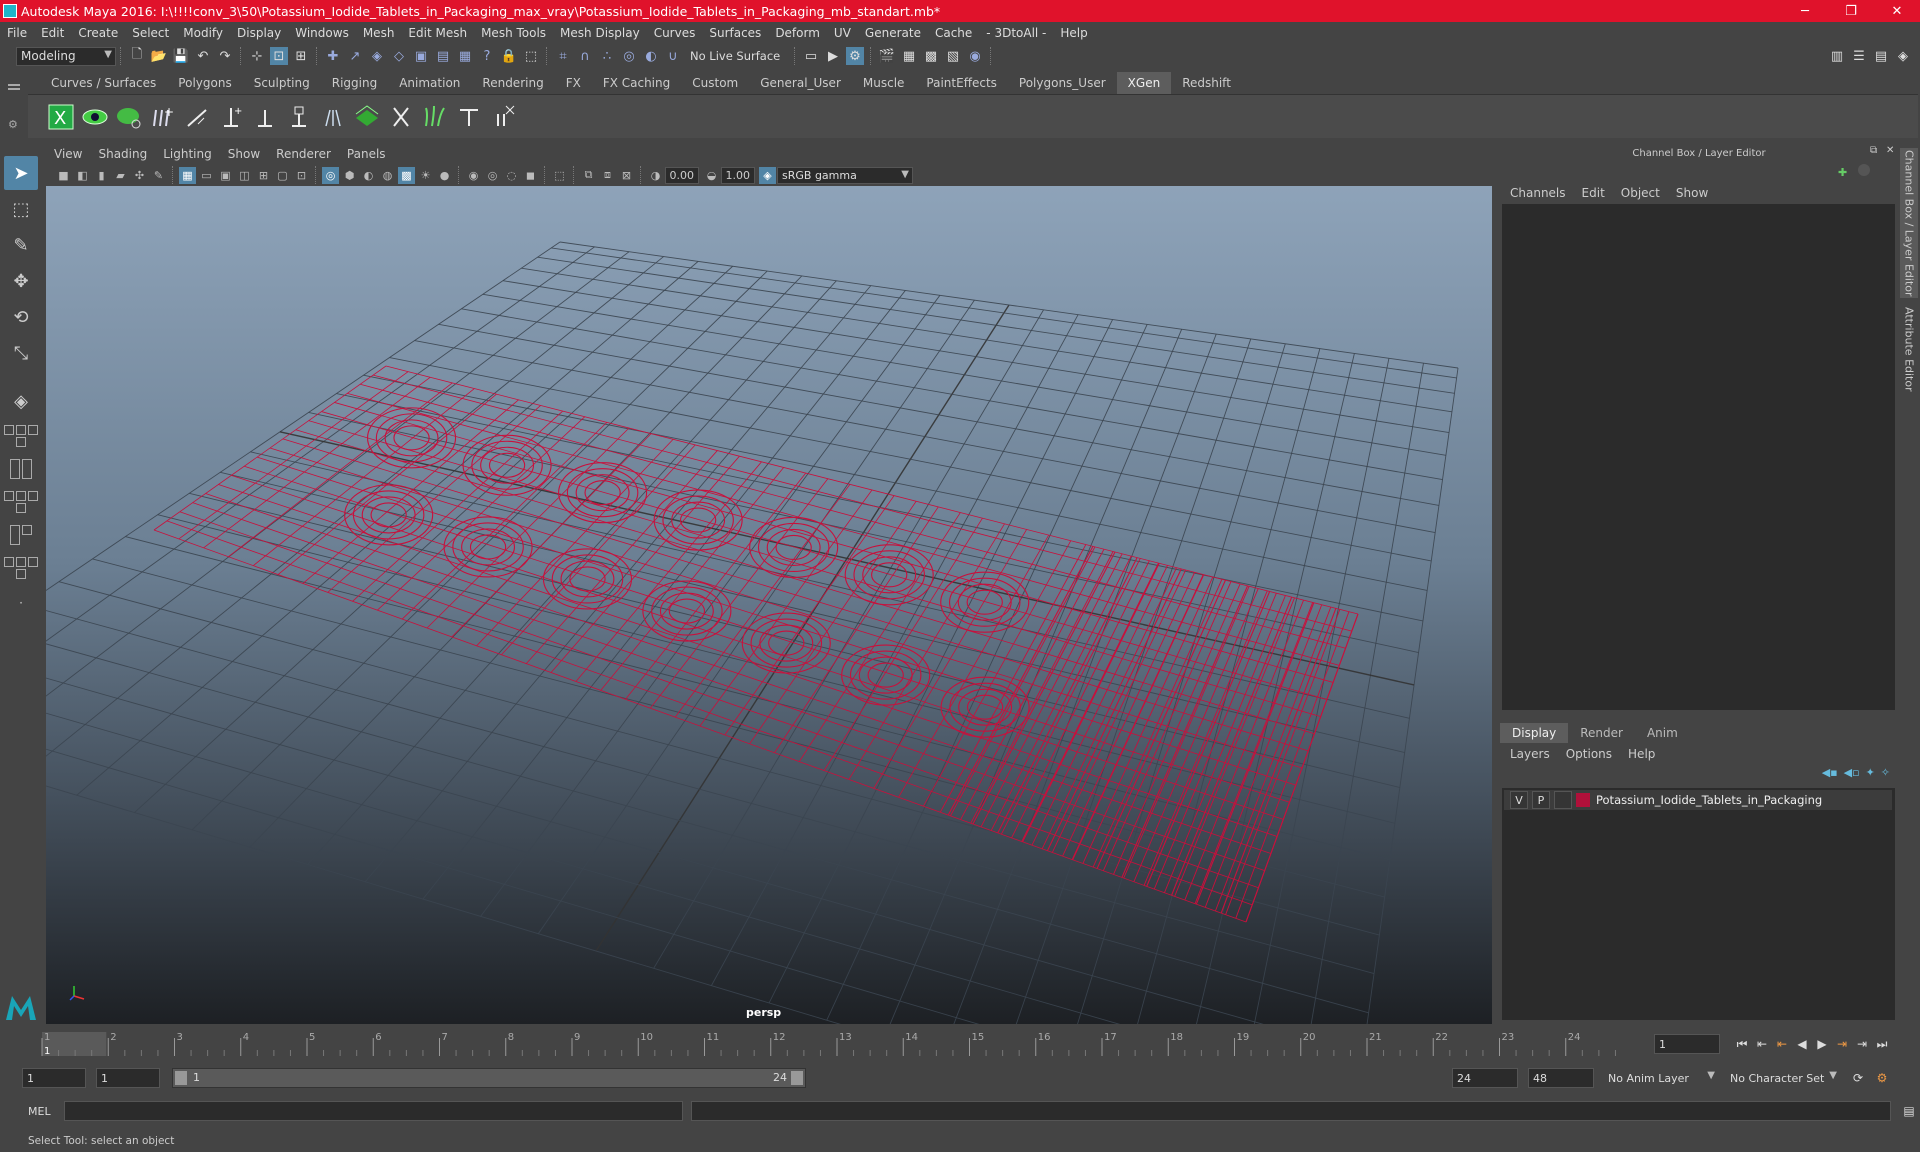  Describe the element at coordinates (244, 175) in the screenshot. I see `gate-mask-icon: ◫` at that location.